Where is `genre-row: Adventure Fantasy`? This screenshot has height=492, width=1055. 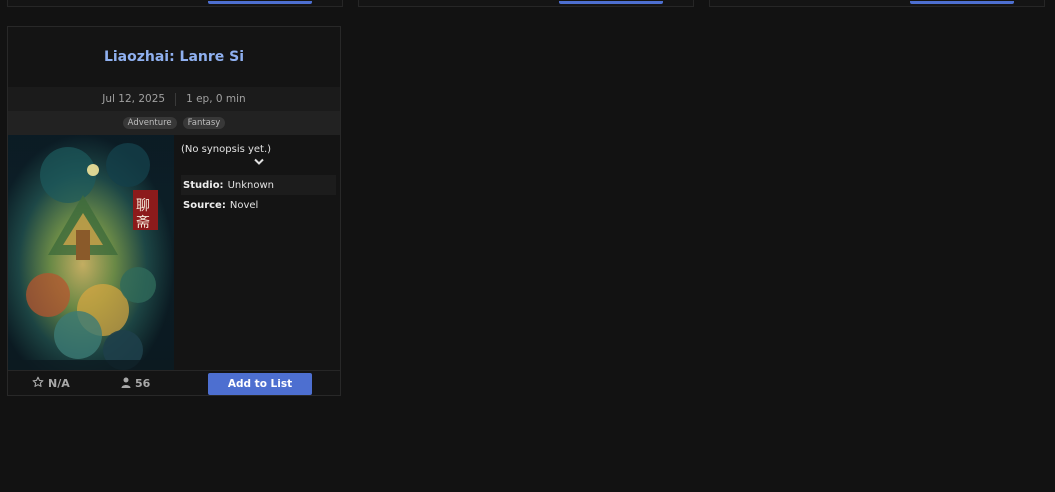 genre-row: Adventure Fantasy is located at coordinates (174, 123).